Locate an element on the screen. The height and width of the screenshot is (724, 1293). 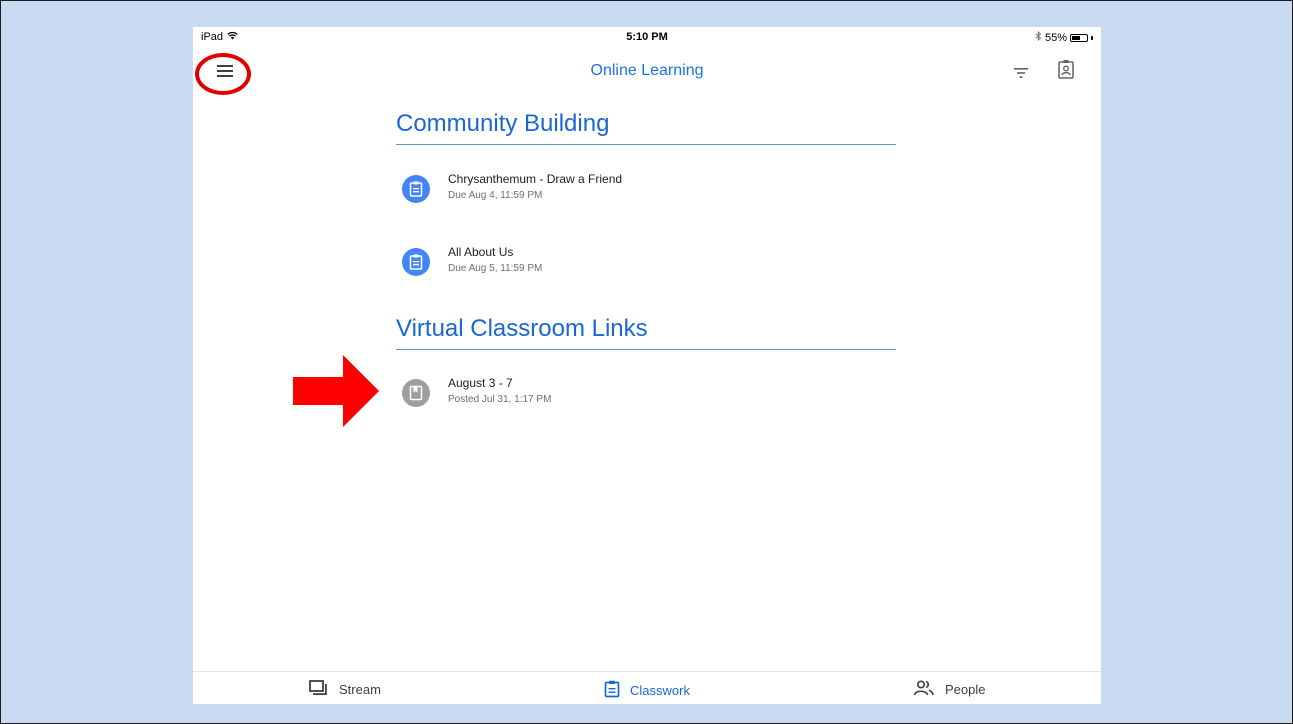
item-title: August 3 - 7 is located at coordinates (480, 383).